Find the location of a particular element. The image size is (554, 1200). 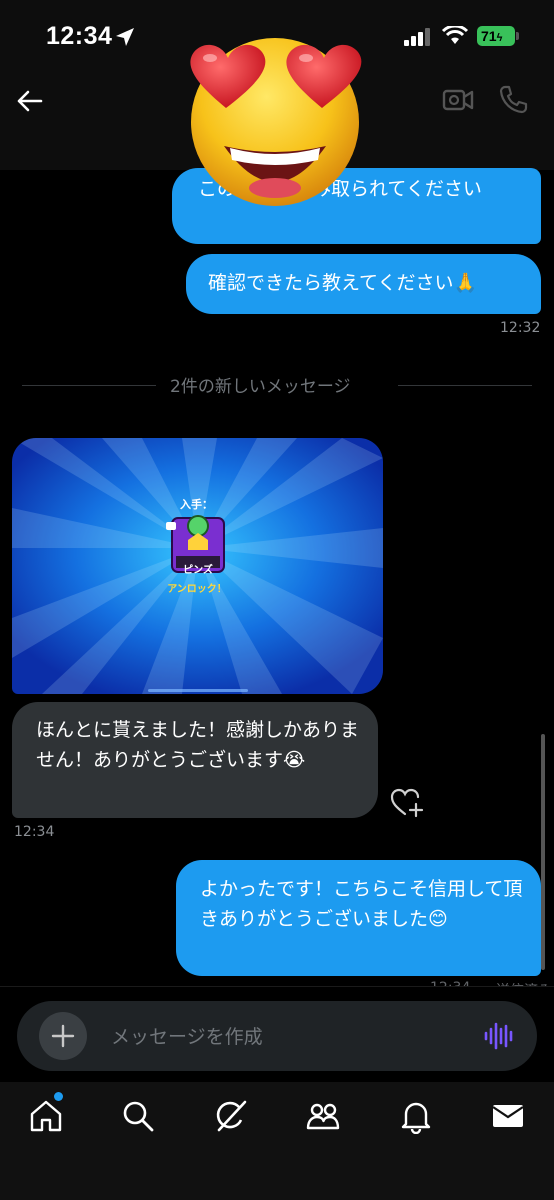

signal-icon is located at coordinates (417, 37).